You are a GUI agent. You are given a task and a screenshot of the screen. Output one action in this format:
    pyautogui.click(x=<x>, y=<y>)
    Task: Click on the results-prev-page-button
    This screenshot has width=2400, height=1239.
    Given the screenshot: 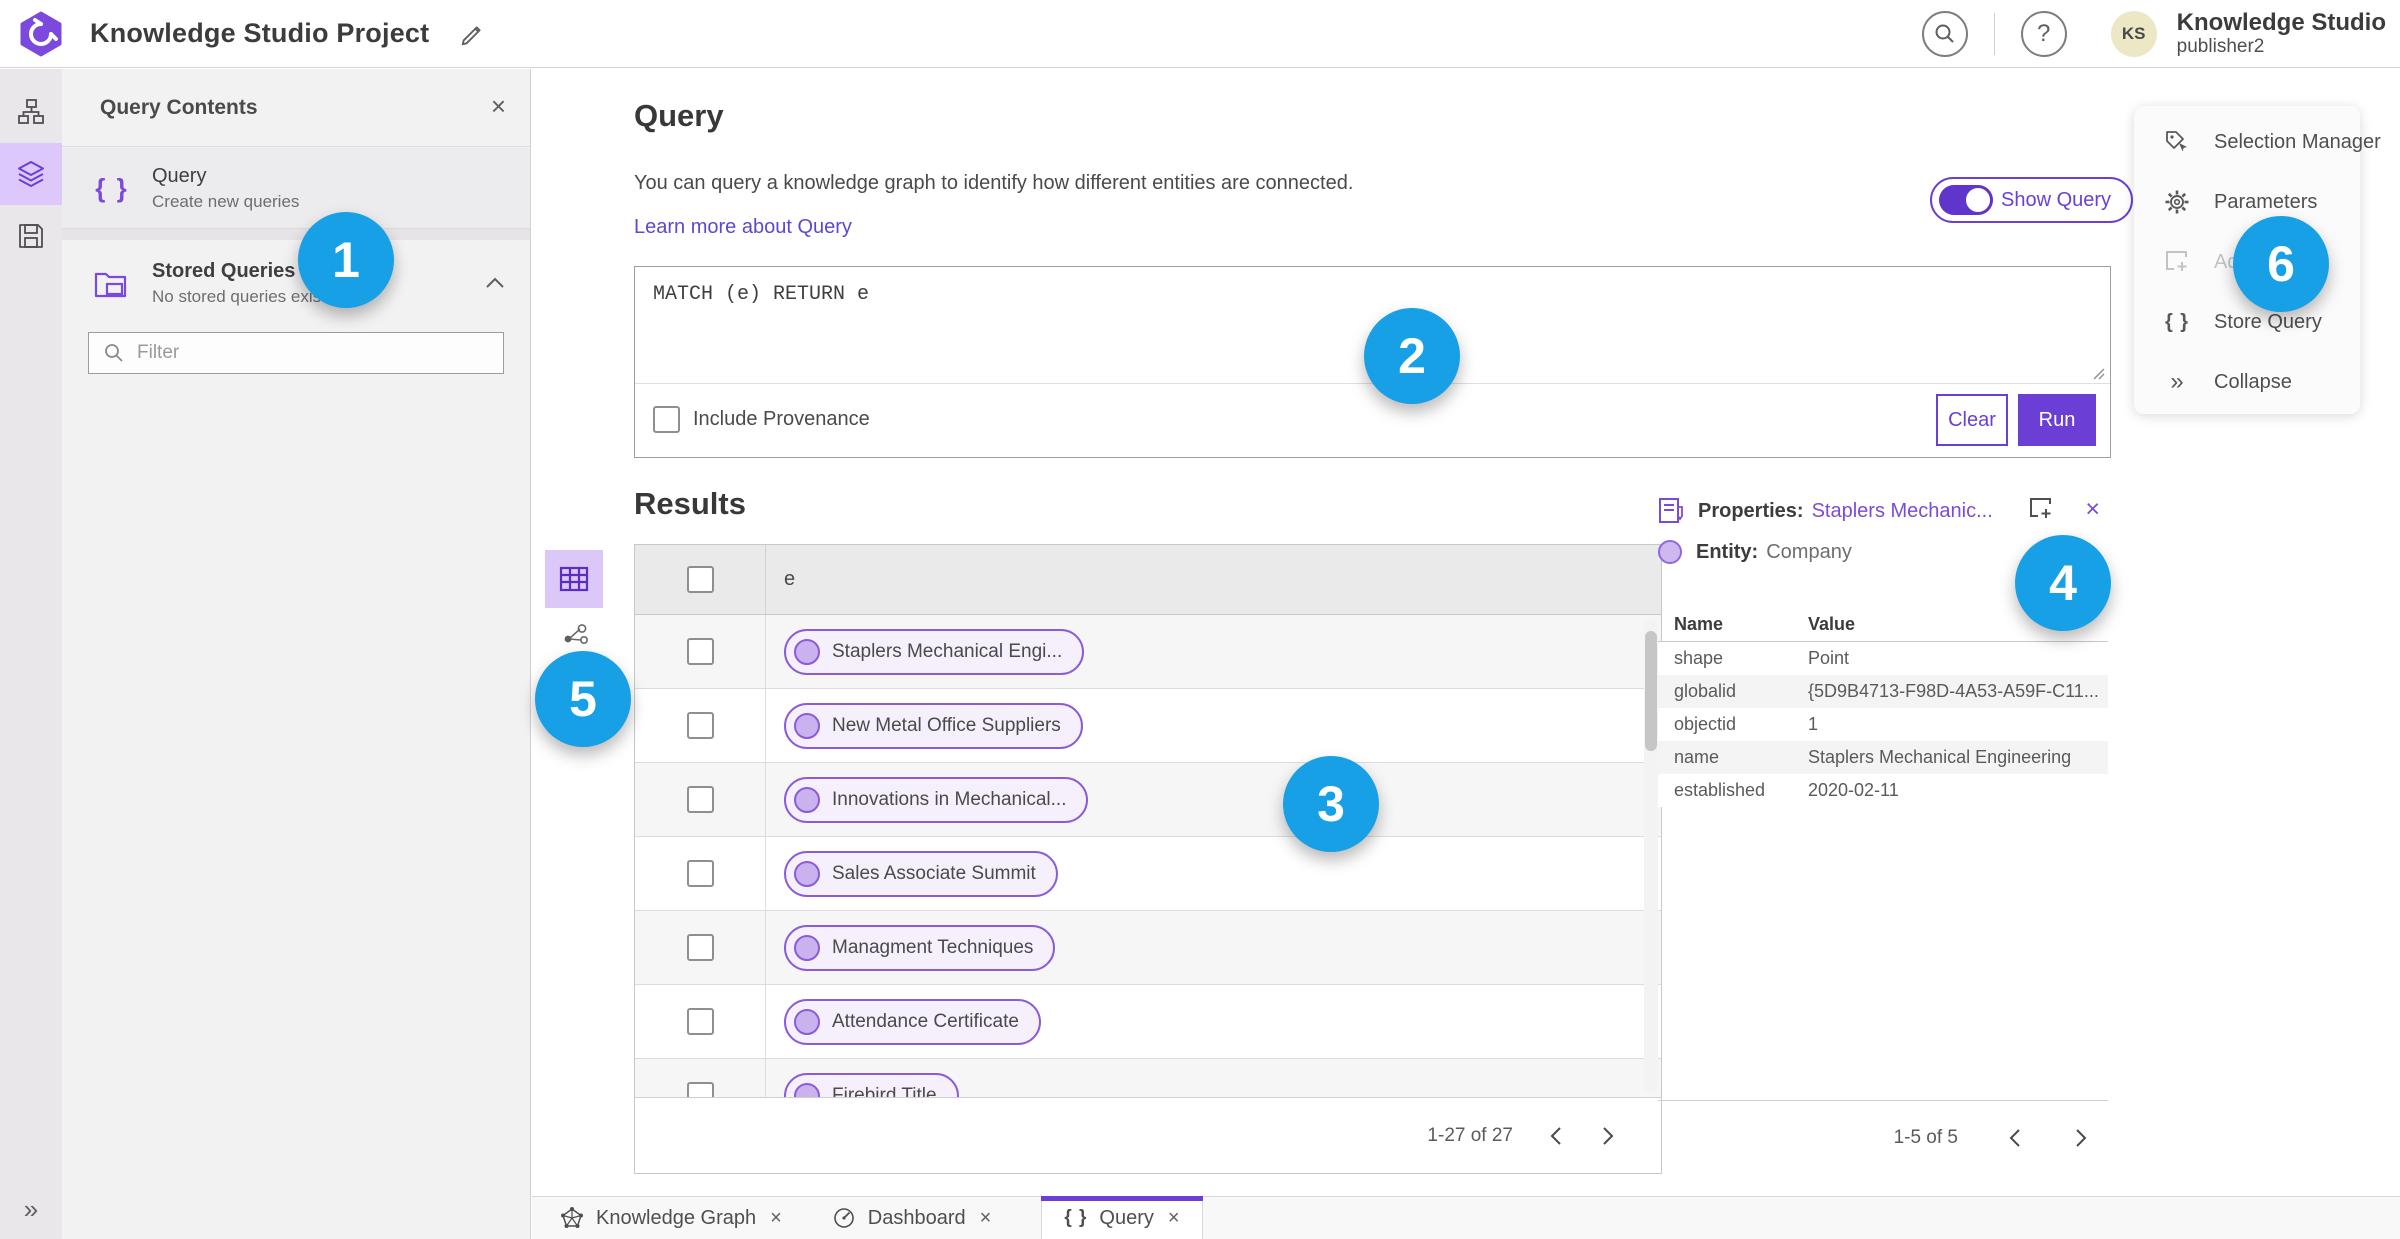 What is the action you would take?
    pyautogui.click(x=1556, y=1136)
    